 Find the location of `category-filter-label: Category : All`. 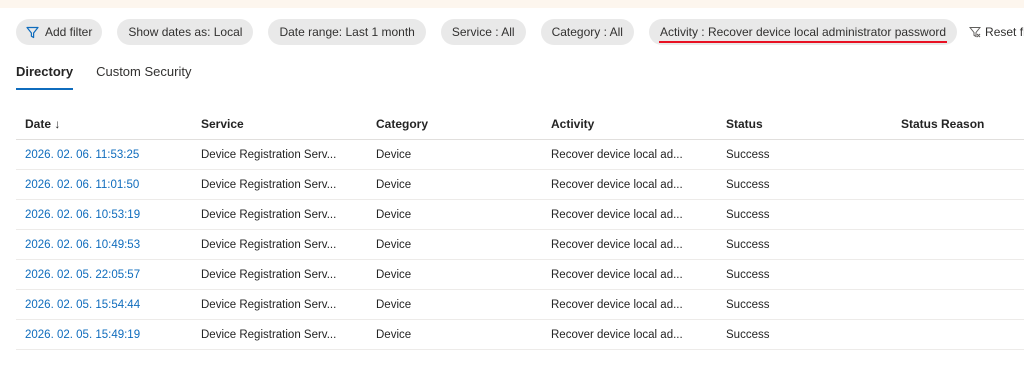

category-filter-label: Category : All is located at coordinates (587, 32).